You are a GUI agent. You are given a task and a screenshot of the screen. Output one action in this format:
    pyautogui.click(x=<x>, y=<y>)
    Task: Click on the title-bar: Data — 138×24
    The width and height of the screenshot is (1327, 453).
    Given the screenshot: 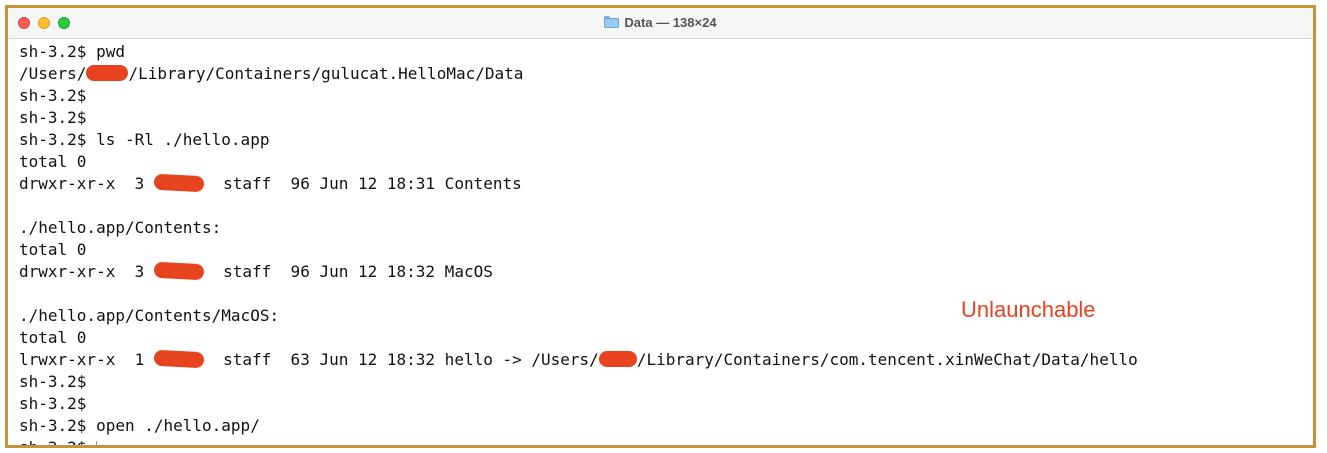 What is the action you would take?
    pyautogui.click(x=660, y=23)
    